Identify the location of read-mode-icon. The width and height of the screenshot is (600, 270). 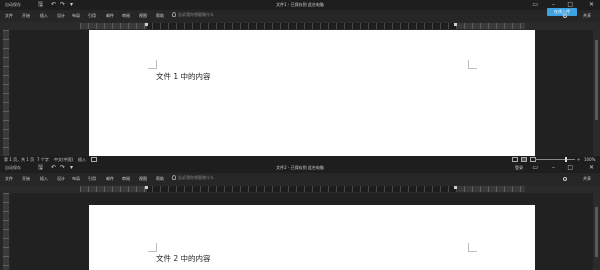
(515, 159).